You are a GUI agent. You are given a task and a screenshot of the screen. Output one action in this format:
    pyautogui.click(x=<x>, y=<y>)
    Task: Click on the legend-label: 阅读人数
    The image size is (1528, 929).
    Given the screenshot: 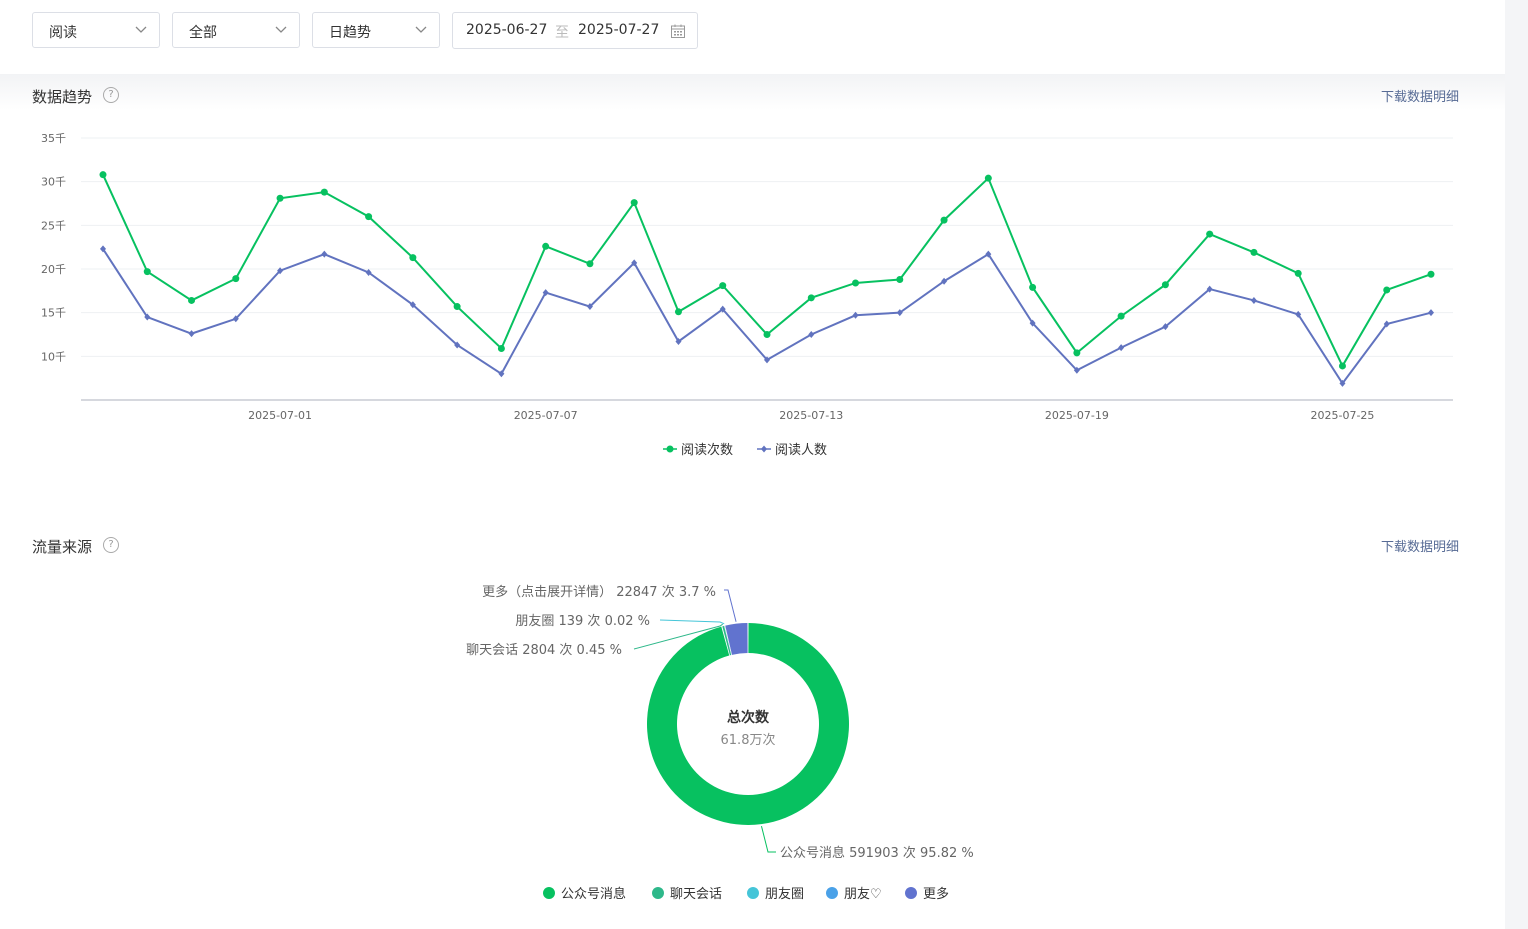 What is the action you would take?
    pyautogui.click(x=801, y=450)
    